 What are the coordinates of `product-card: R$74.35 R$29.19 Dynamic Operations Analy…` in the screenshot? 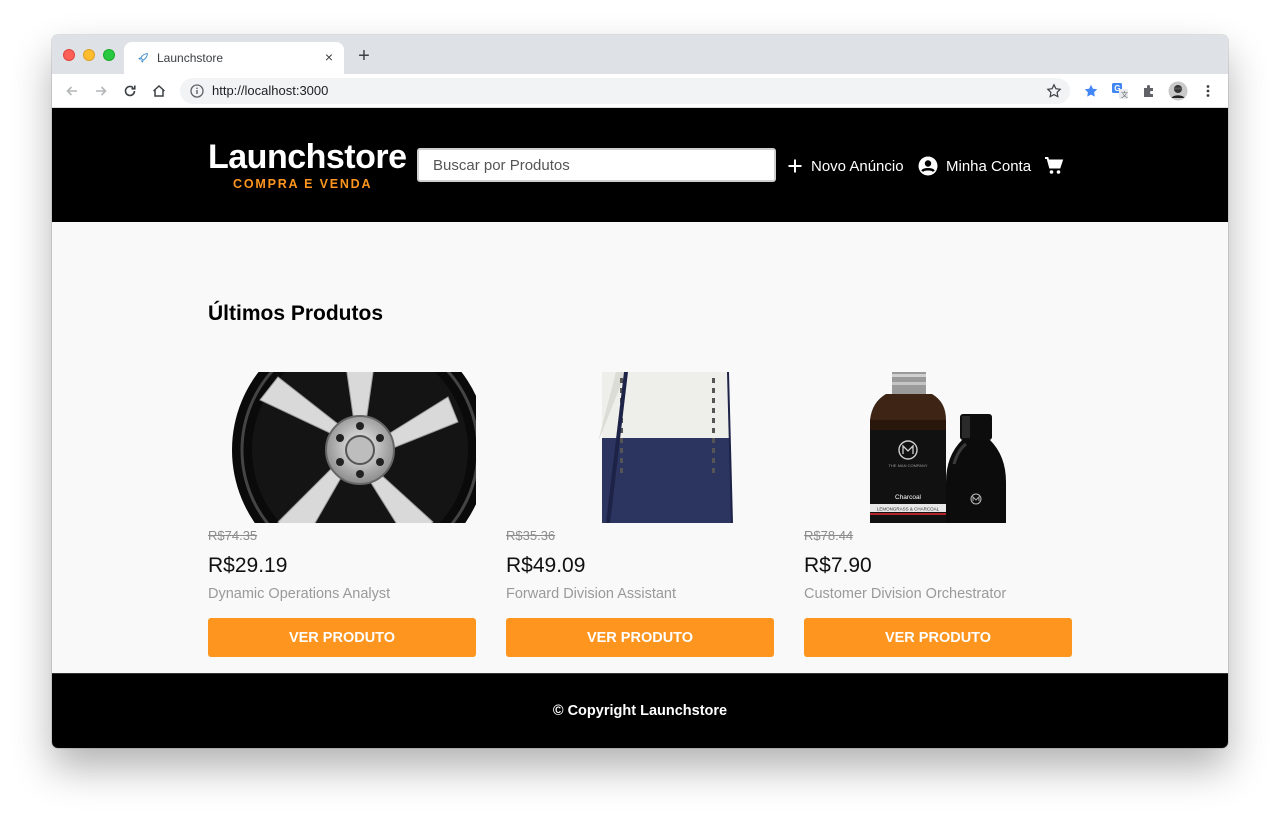 It's located at (342, 514).